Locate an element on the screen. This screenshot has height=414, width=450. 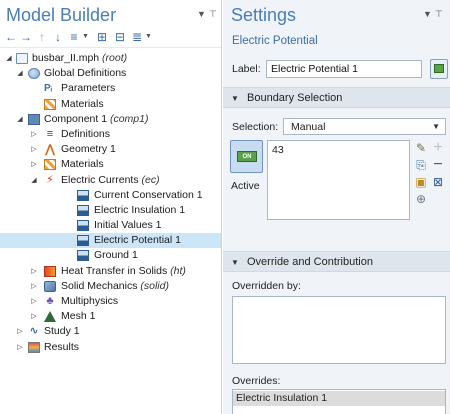
heat-transfer-icon is located at coordinates (50, 271).